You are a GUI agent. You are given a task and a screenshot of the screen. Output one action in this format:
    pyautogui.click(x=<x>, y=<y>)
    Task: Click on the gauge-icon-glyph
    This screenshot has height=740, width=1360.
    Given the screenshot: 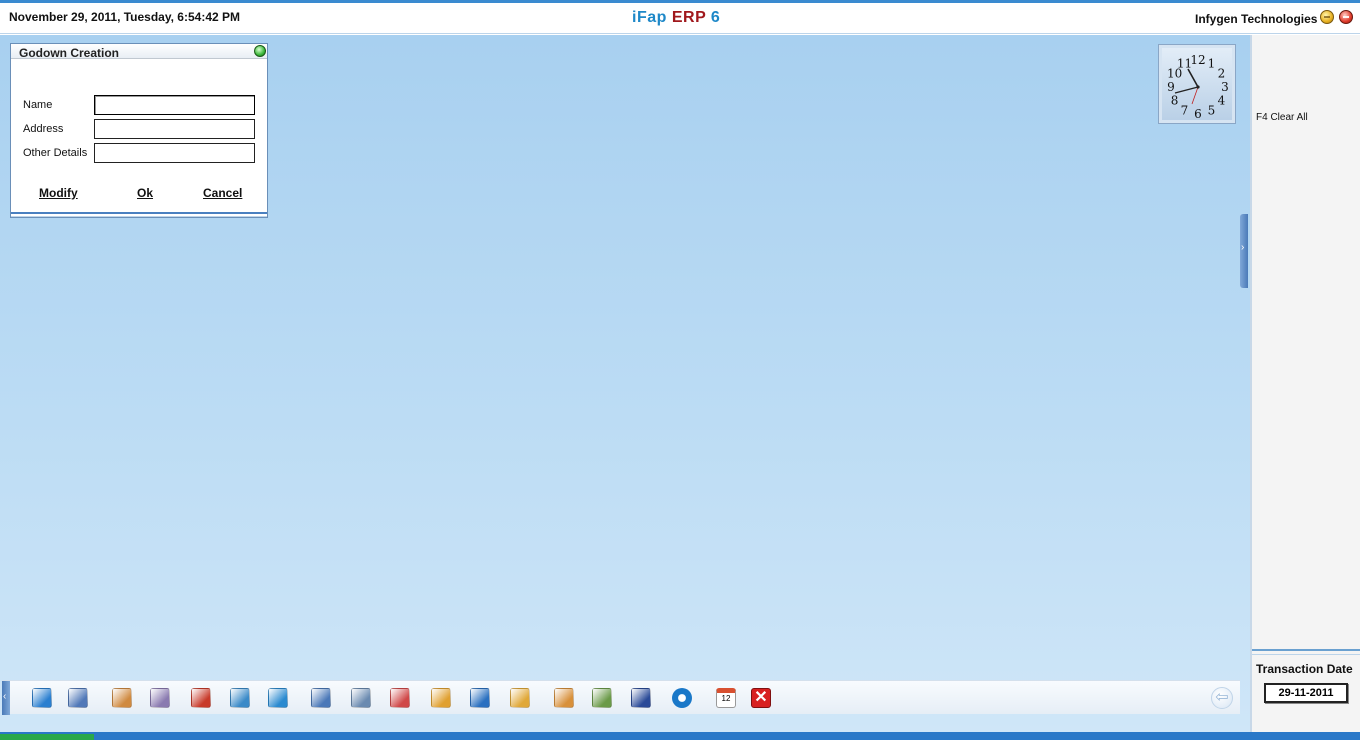 What is the action you would take?
    pyautogui.click(x=564, y=698)
    